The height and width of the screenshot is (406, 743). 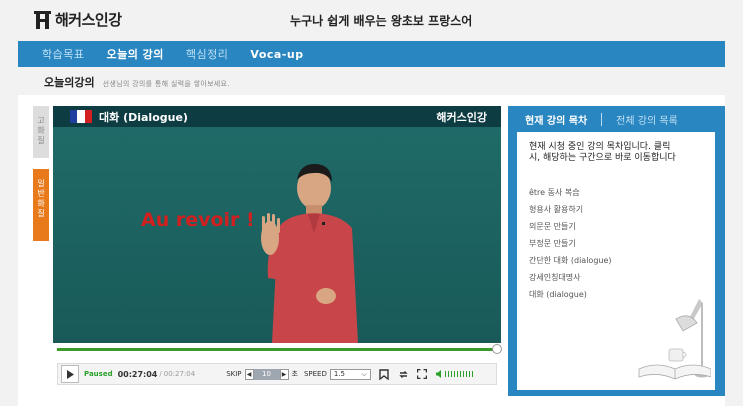 I want to click on toc-item: 부정문 만들기, so click(x=570, y=243).